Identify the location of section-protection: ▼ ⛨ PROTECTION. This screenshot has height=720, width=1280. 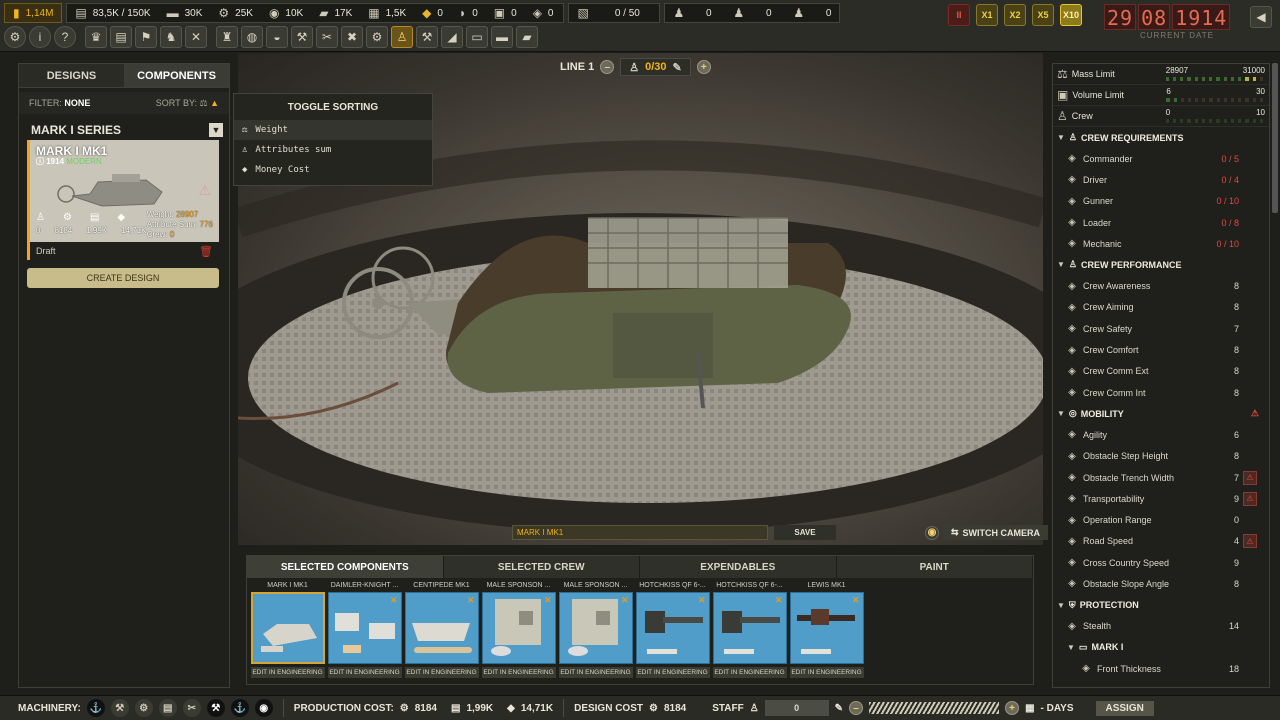
(1161, 605).